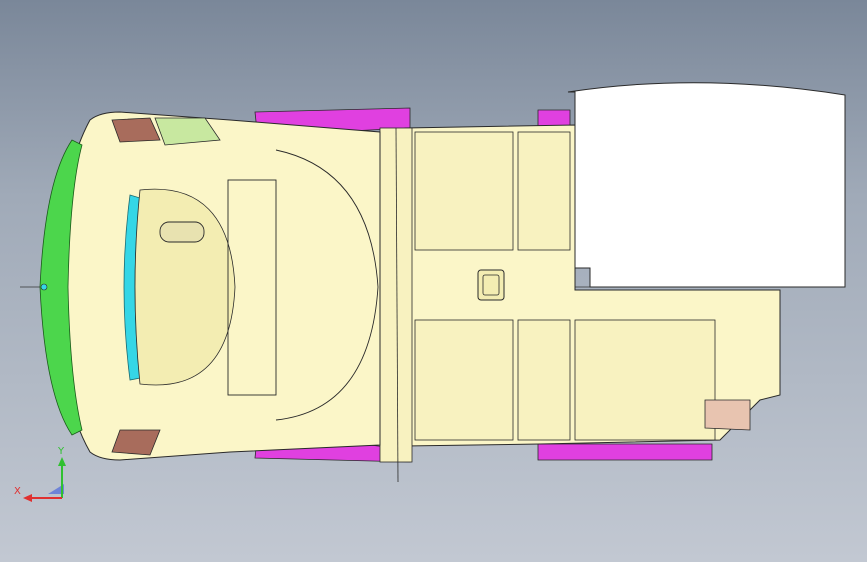  Describe the element at coordinates (544, 380) in the screenshot. I see `seat-pan-lower-right` at that location.